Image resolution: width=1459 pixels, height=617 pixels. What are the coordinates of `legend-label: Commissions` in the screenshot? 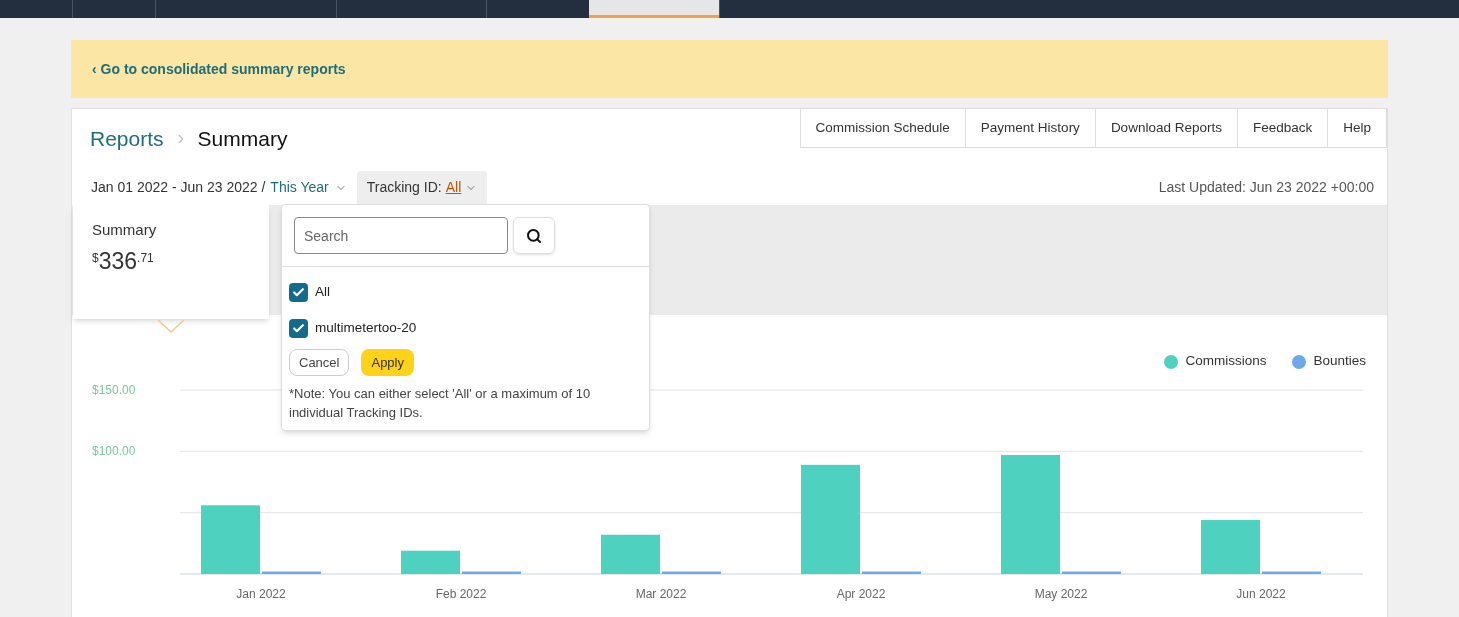 It's located at (1226, 361).